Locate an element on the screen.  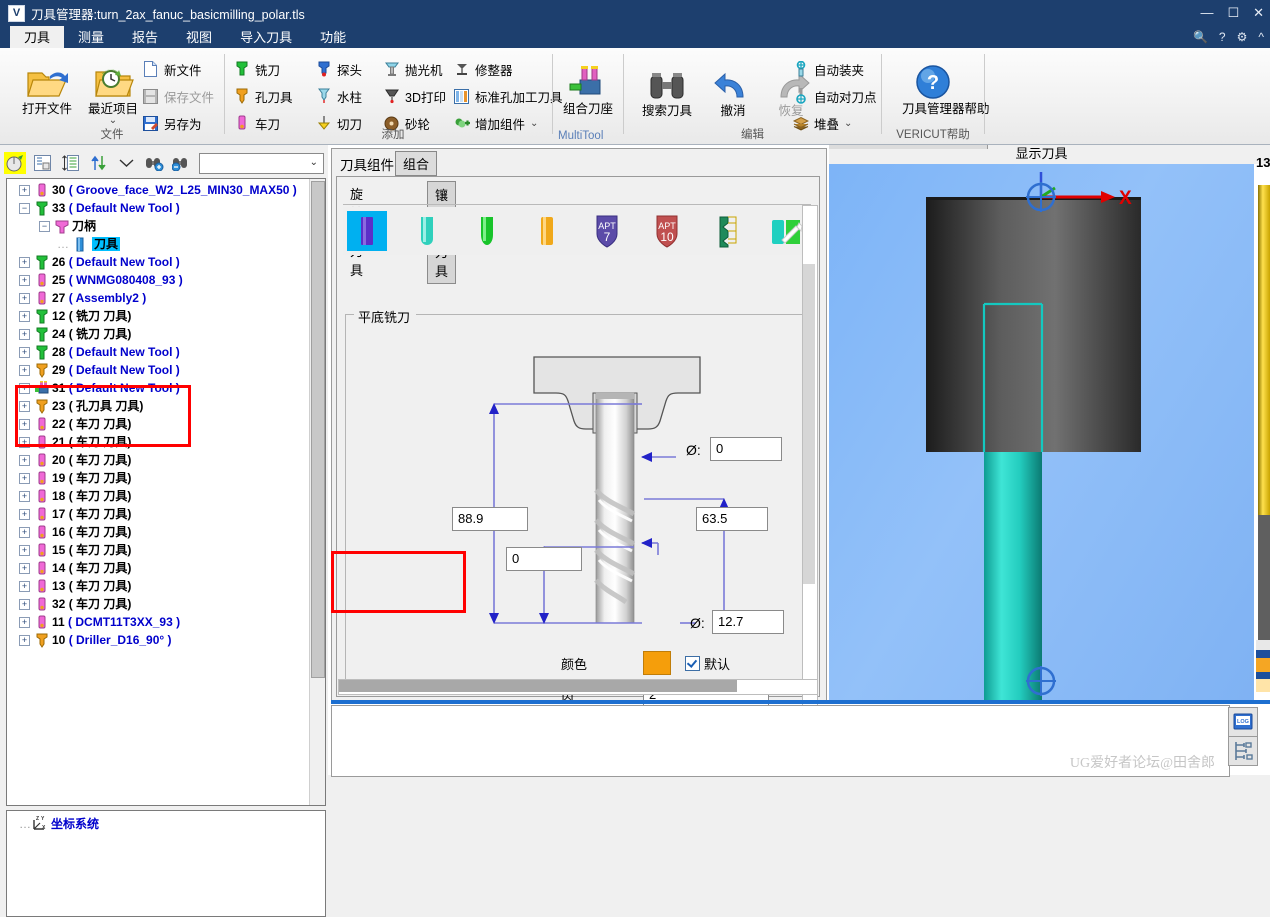
tree-filter-combo: ⌄ is located at coordinates (261, 163).